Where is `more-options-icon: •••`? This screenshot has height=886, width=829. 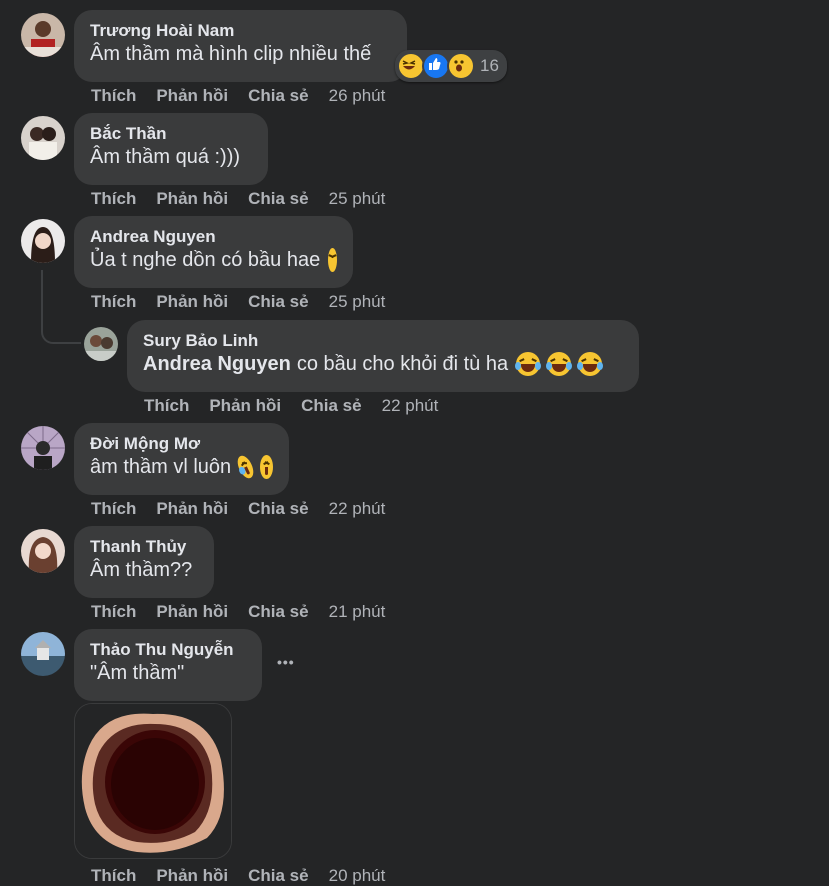 more-options-icon: ••• is located at coordinates (286, 662).